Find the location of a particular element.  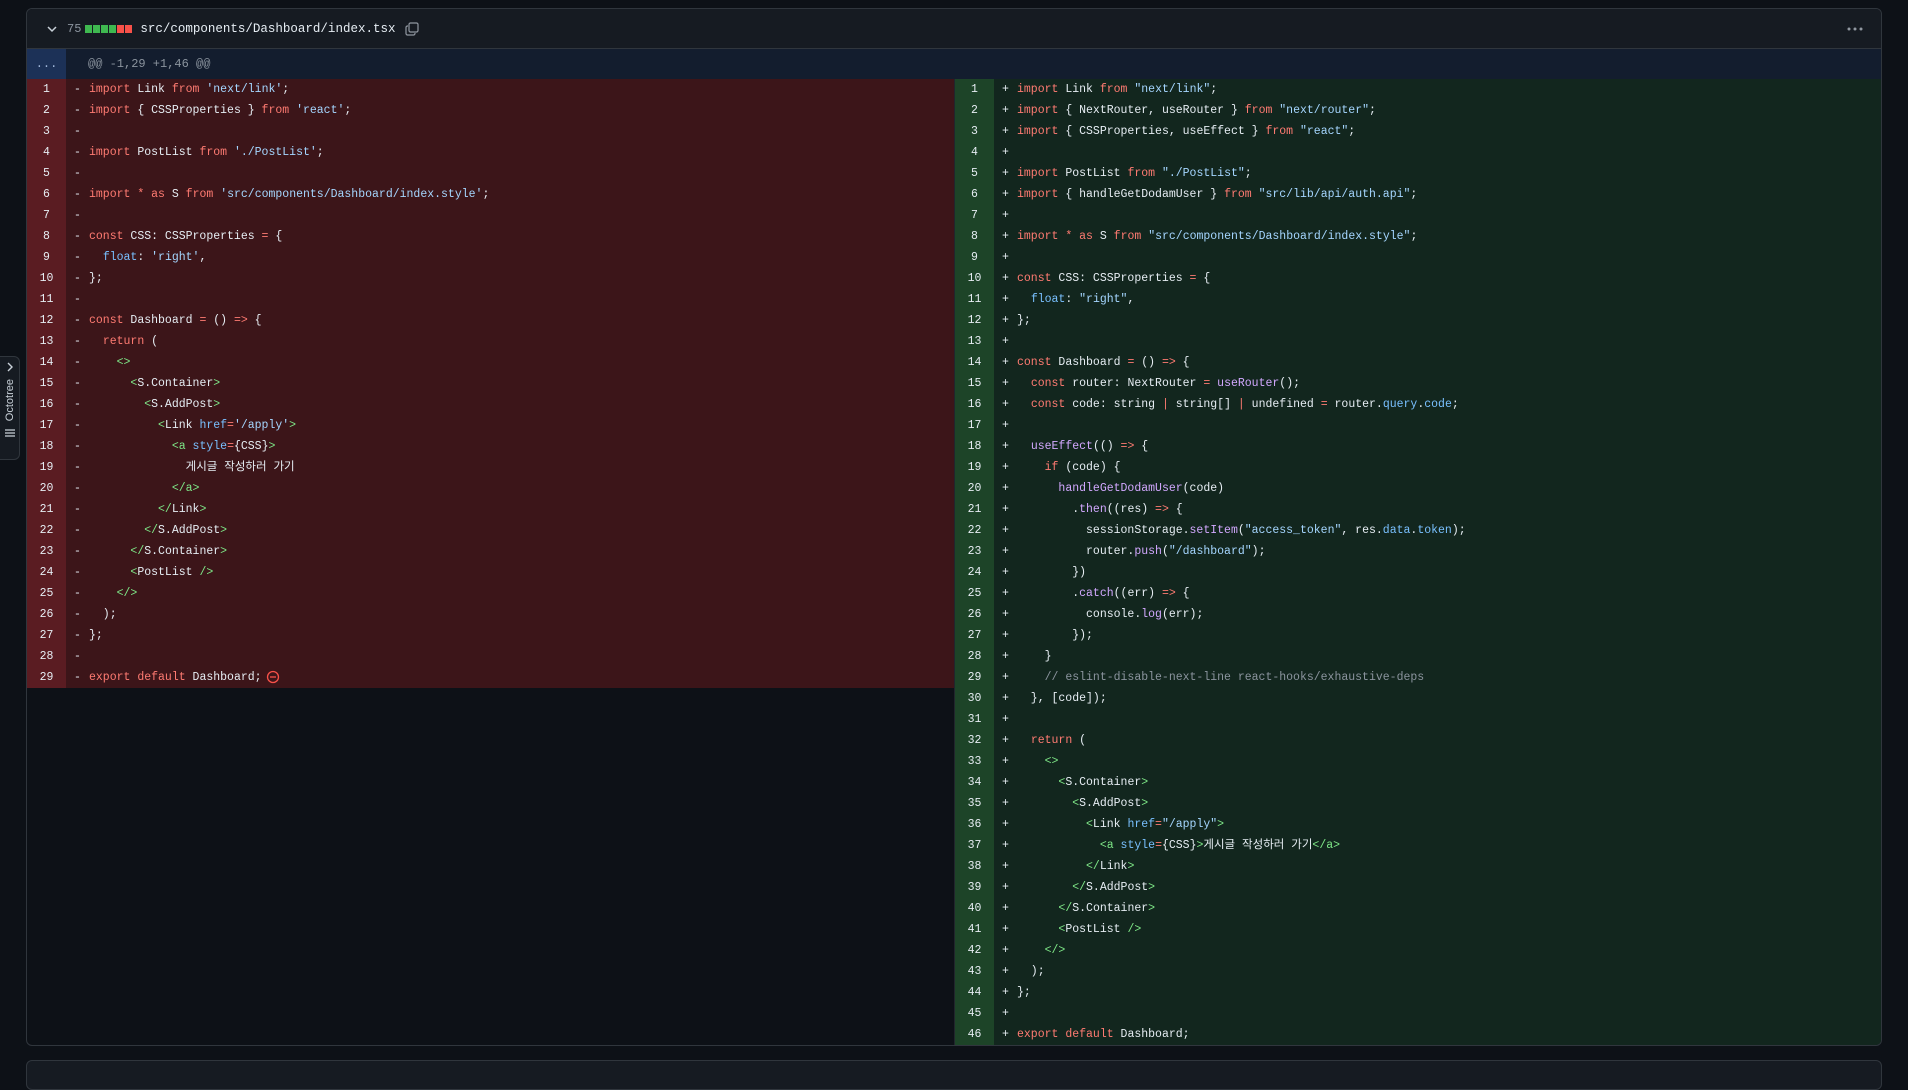

more-options-button is located at coordinates (1855, 29).